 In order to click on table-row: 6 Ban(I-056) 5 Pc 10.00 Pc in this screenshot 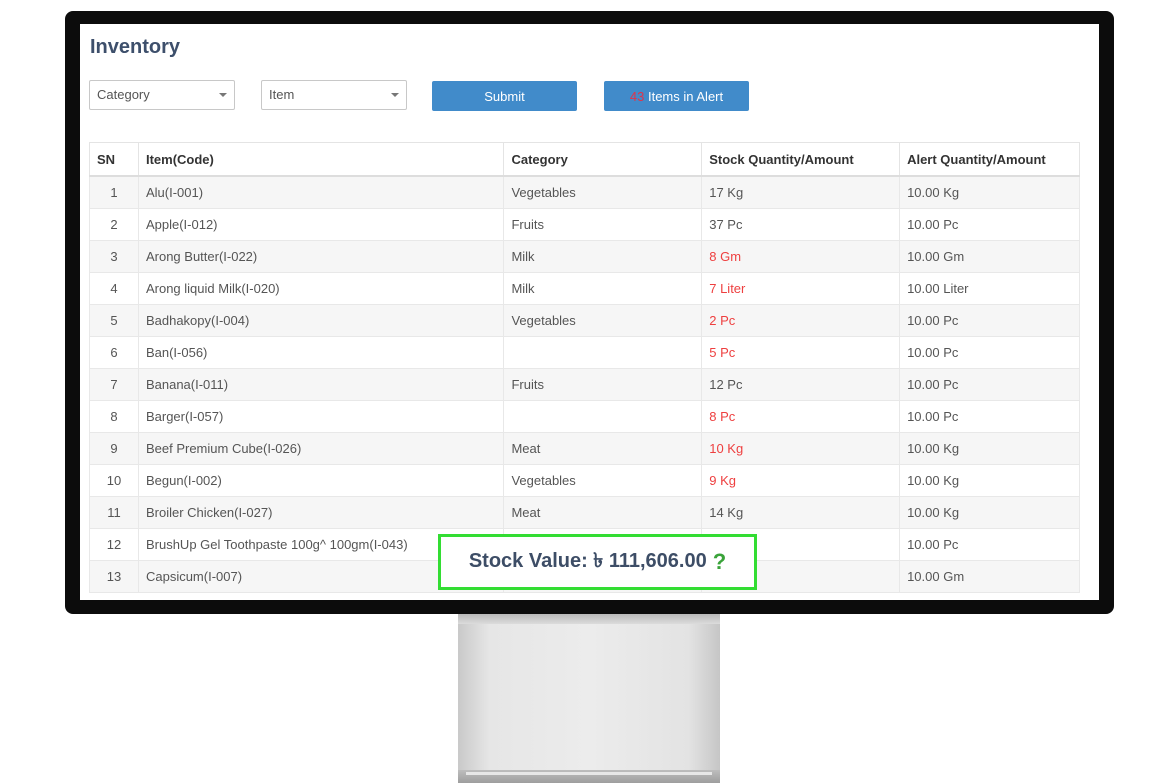, I will do `click(584, 352)`.